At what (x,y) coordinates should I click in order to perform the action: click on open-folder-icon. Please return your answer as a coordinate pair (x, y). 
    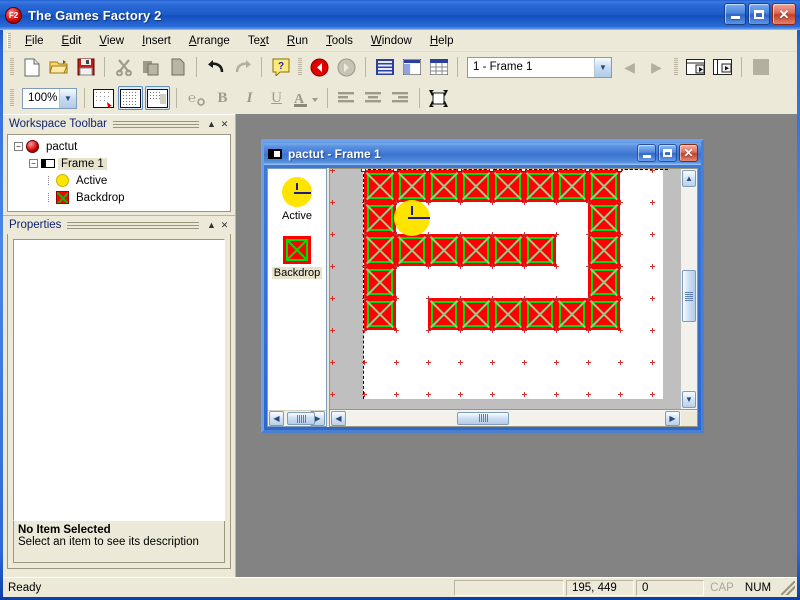
    Looking at the image, I should click on (58, 67).